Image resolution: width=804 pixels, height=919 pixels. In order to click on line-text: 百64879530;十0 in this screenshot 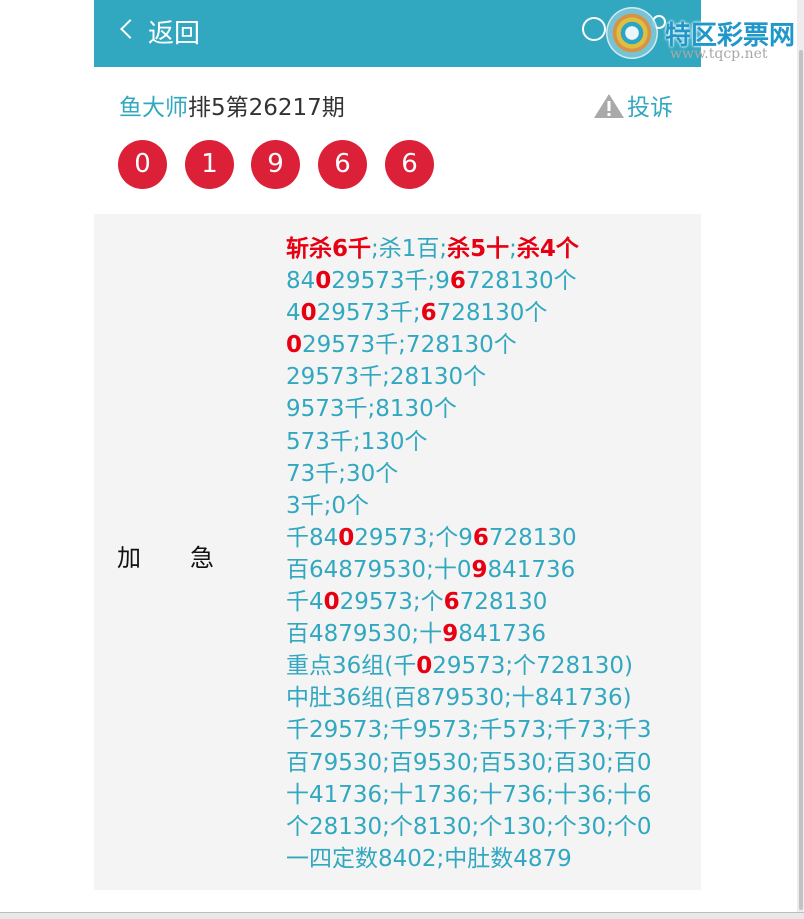, I will do `click(379, 569)`.